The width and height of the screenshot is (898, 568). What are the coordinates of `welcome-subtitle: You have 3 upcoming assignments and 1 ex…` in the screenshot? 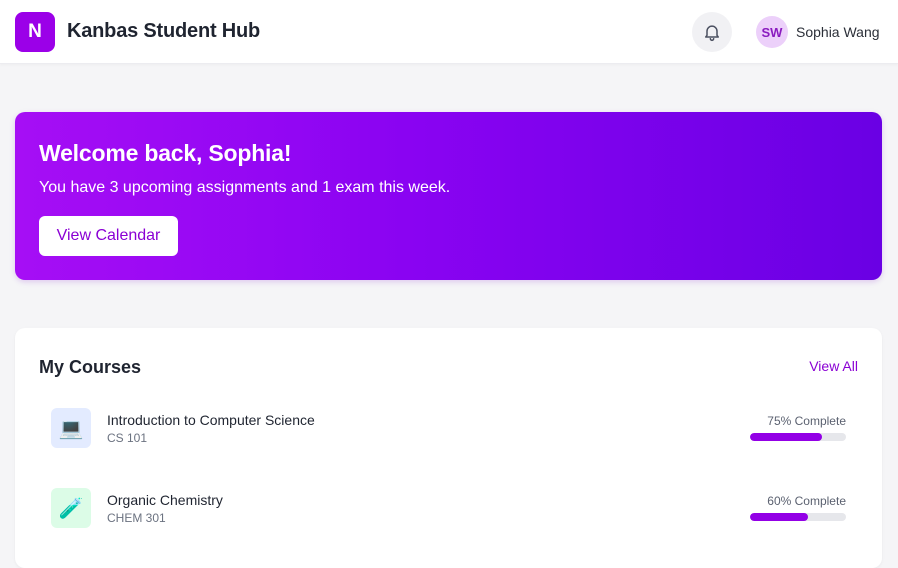 It's located at (245, 187).